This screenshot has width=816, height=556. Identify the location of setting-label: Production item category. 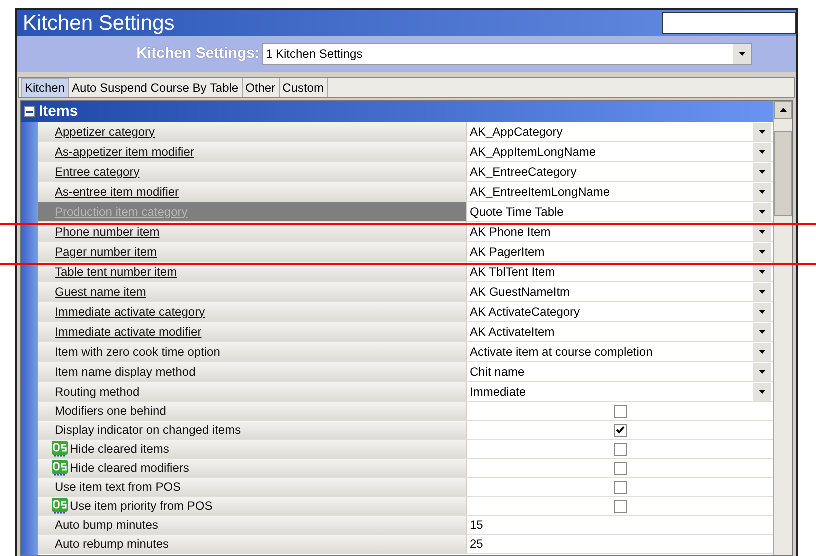
(252, 211).